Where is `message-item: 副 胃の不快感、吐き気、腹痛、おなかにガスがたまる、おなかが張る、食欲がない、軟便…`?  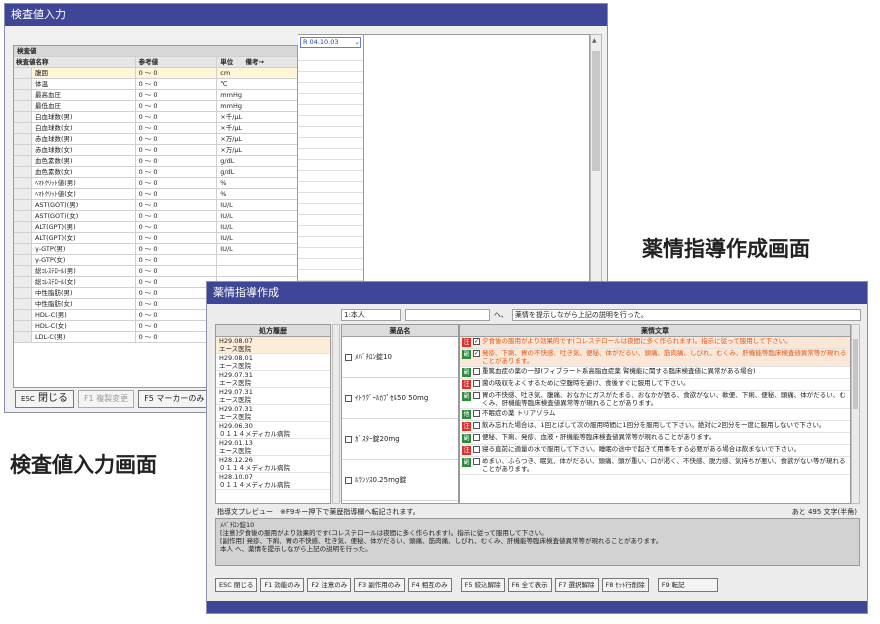 message-item: 副 胃の不快感、吐き気、腹痛、おなかにガスがたまる、おなかが張る、食欲がない、軟便… is located at coordinates (655, 400).